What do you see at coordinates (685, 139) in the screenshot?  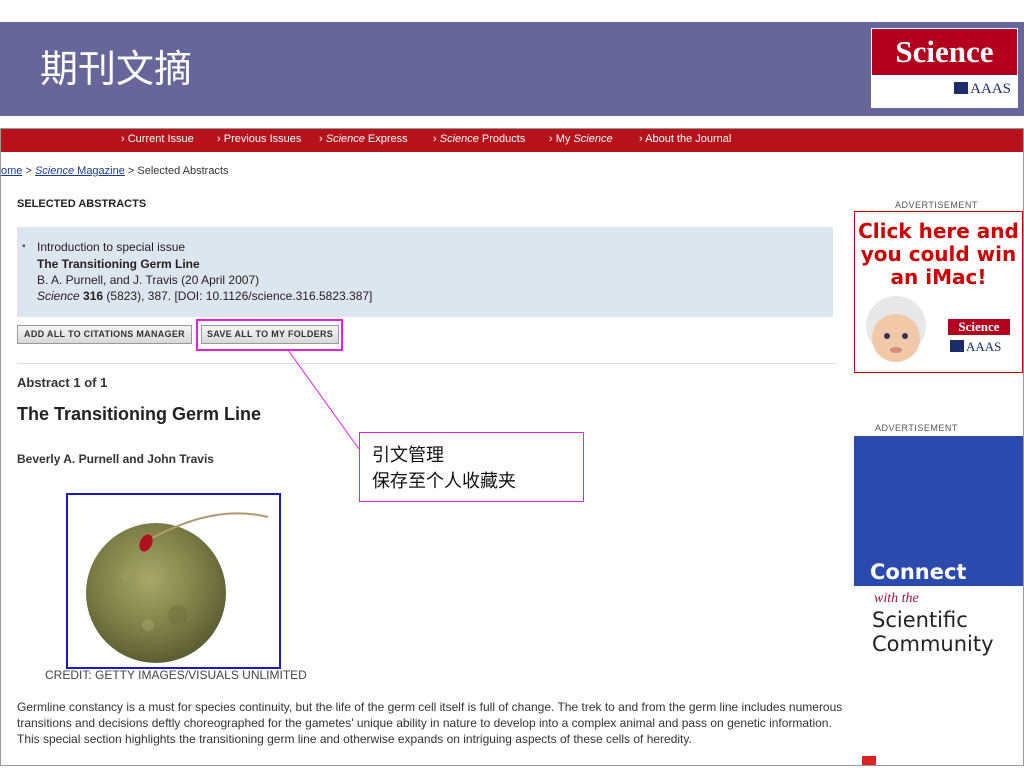 I see `nav-about-journal: › About the Journal` at bounding box center [685, 139].